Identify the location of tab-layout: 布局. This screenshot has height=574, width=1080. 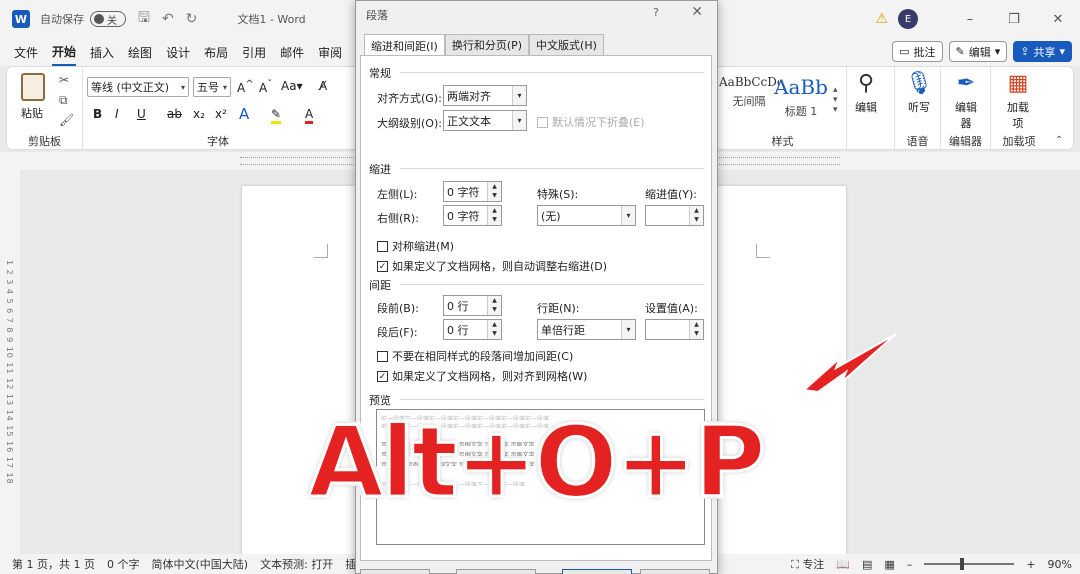
(216, 52).